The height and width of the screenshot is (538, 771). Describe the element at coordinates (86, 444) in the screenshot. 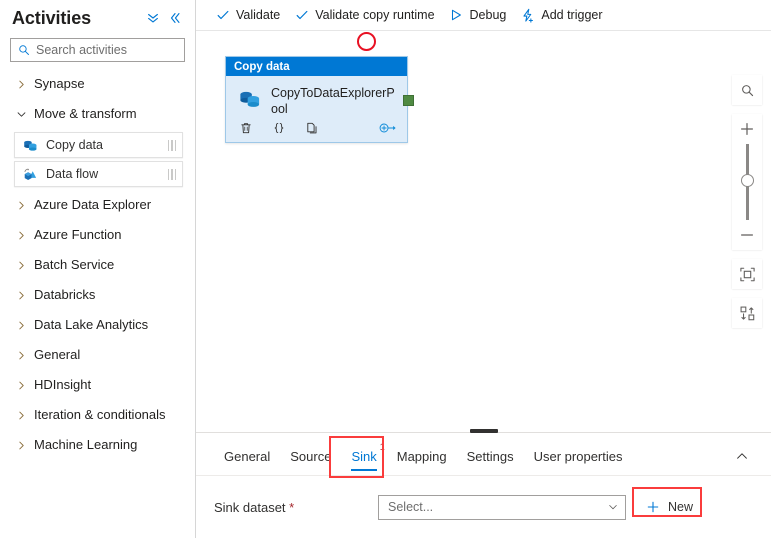

I see `sidebar-group-label: Machine Learning` at that location.